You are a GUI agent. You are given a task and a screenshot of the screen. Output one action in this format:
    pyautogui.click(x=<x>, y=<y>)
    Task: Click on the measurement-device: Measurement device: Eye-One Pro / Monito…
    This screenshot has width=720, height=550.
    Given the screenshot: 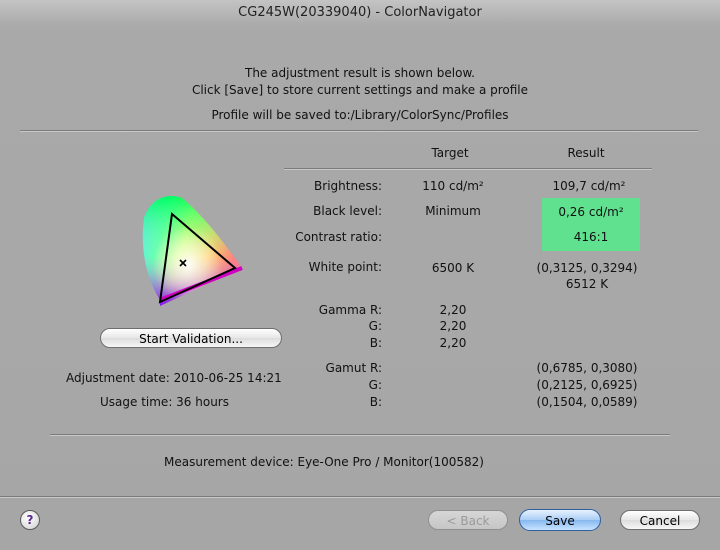 What is the action you would take?
    pyautogui.click(x=324, y=462)
    